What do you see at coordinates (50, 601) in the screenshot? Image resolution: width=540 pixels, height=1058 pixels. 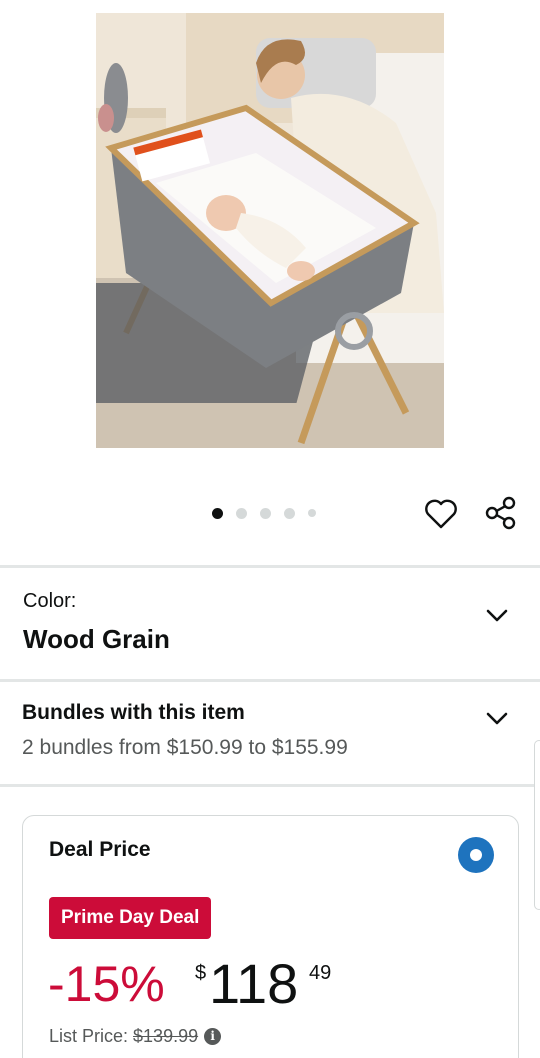 I see `color-label: Color:` at bounding box center [50, 601].